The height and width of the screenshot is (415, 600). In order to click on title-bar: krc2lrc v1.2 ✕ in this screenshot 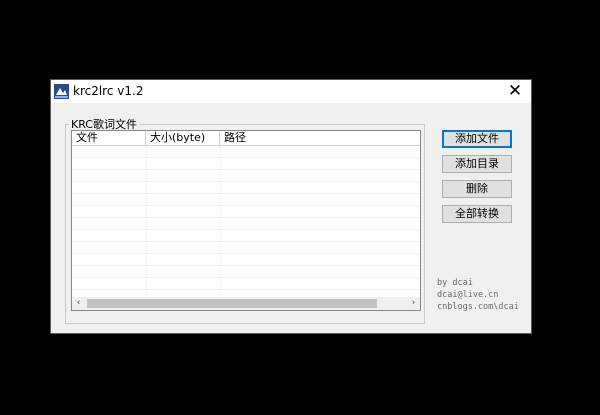, I will do `click(291, 91)`.